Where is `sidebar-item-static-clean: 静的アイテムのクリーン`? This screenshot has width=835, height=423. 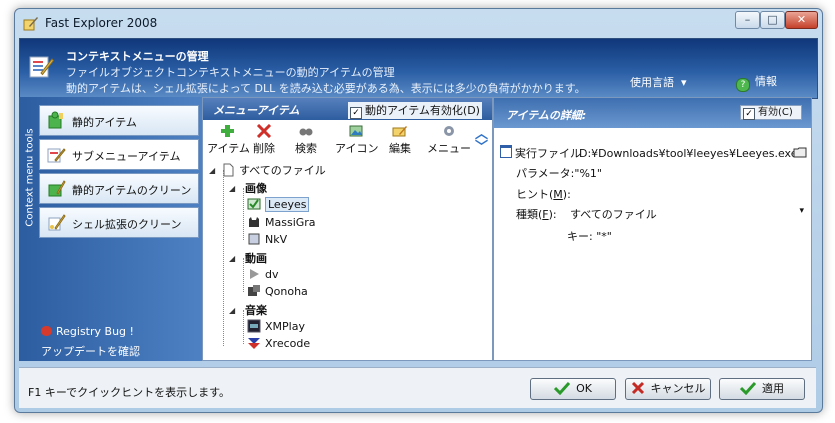 sidebar-item-static-clean: 静的アイテムのクリーン is located at coordinates (119, 188).